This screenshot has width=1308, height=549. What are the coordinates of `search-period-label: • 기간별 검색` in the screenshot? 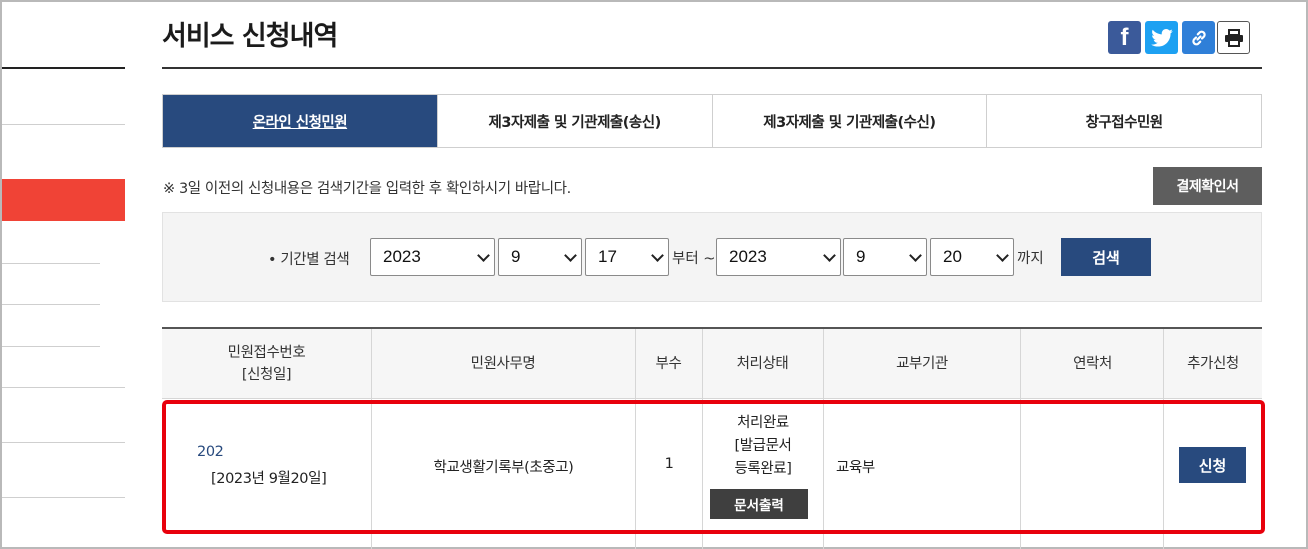 It's located at (309, 260).